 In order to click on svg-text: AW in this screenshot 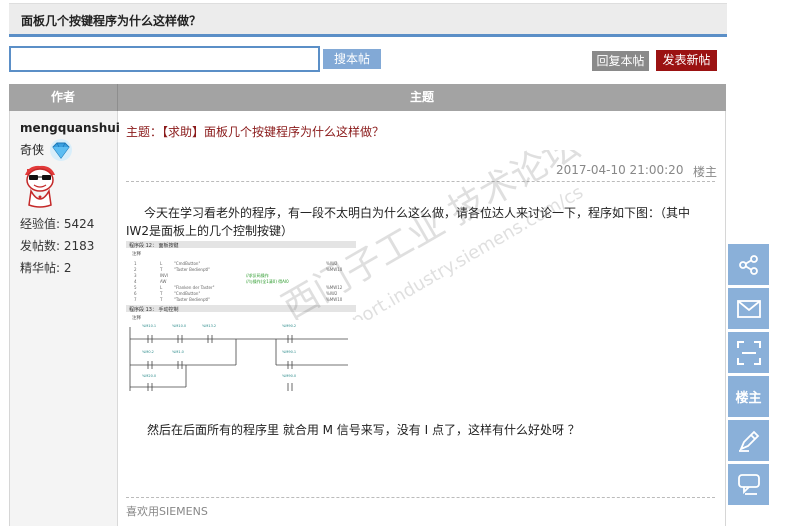, I will do `click(163, 281)`.